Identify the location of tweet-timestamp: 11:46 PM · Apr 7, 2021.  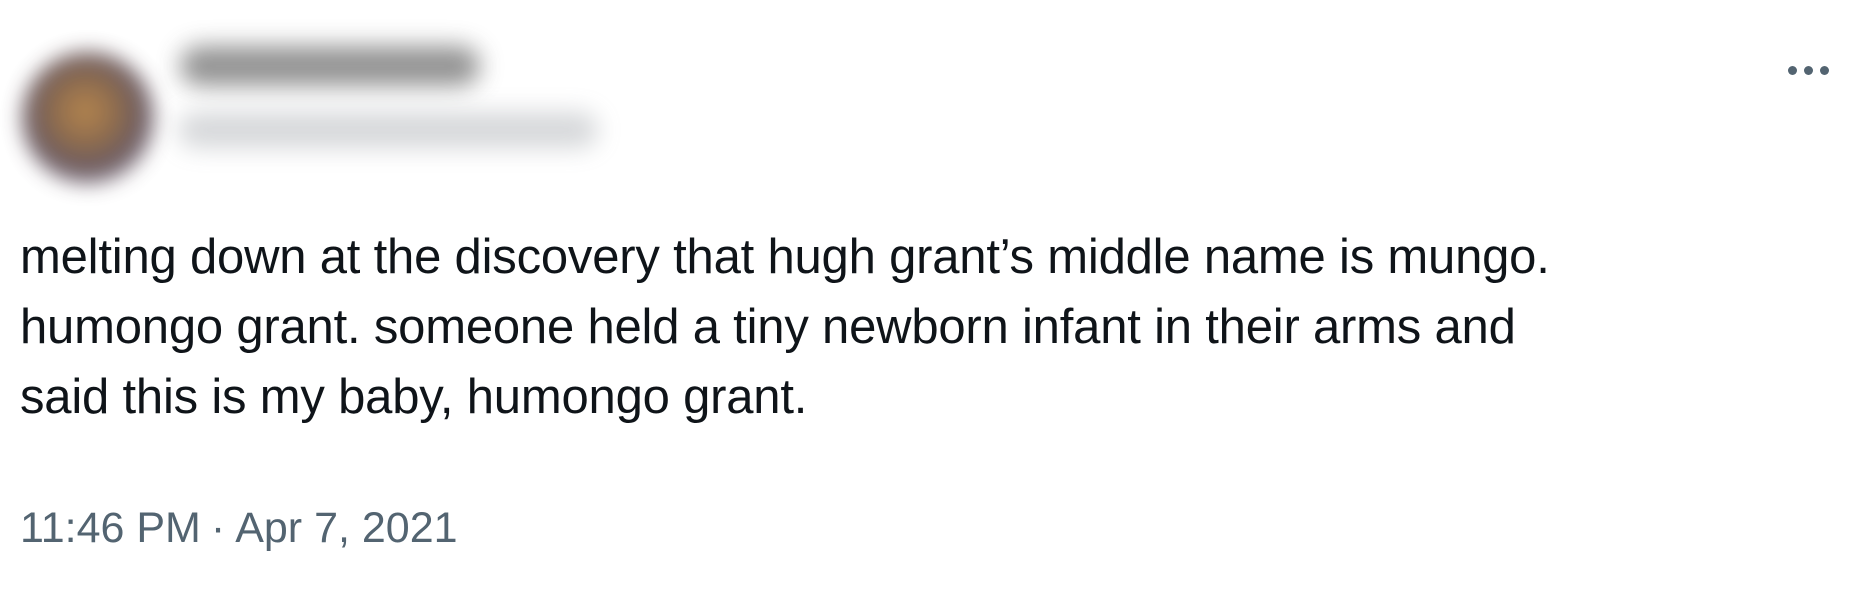
(239, 528).